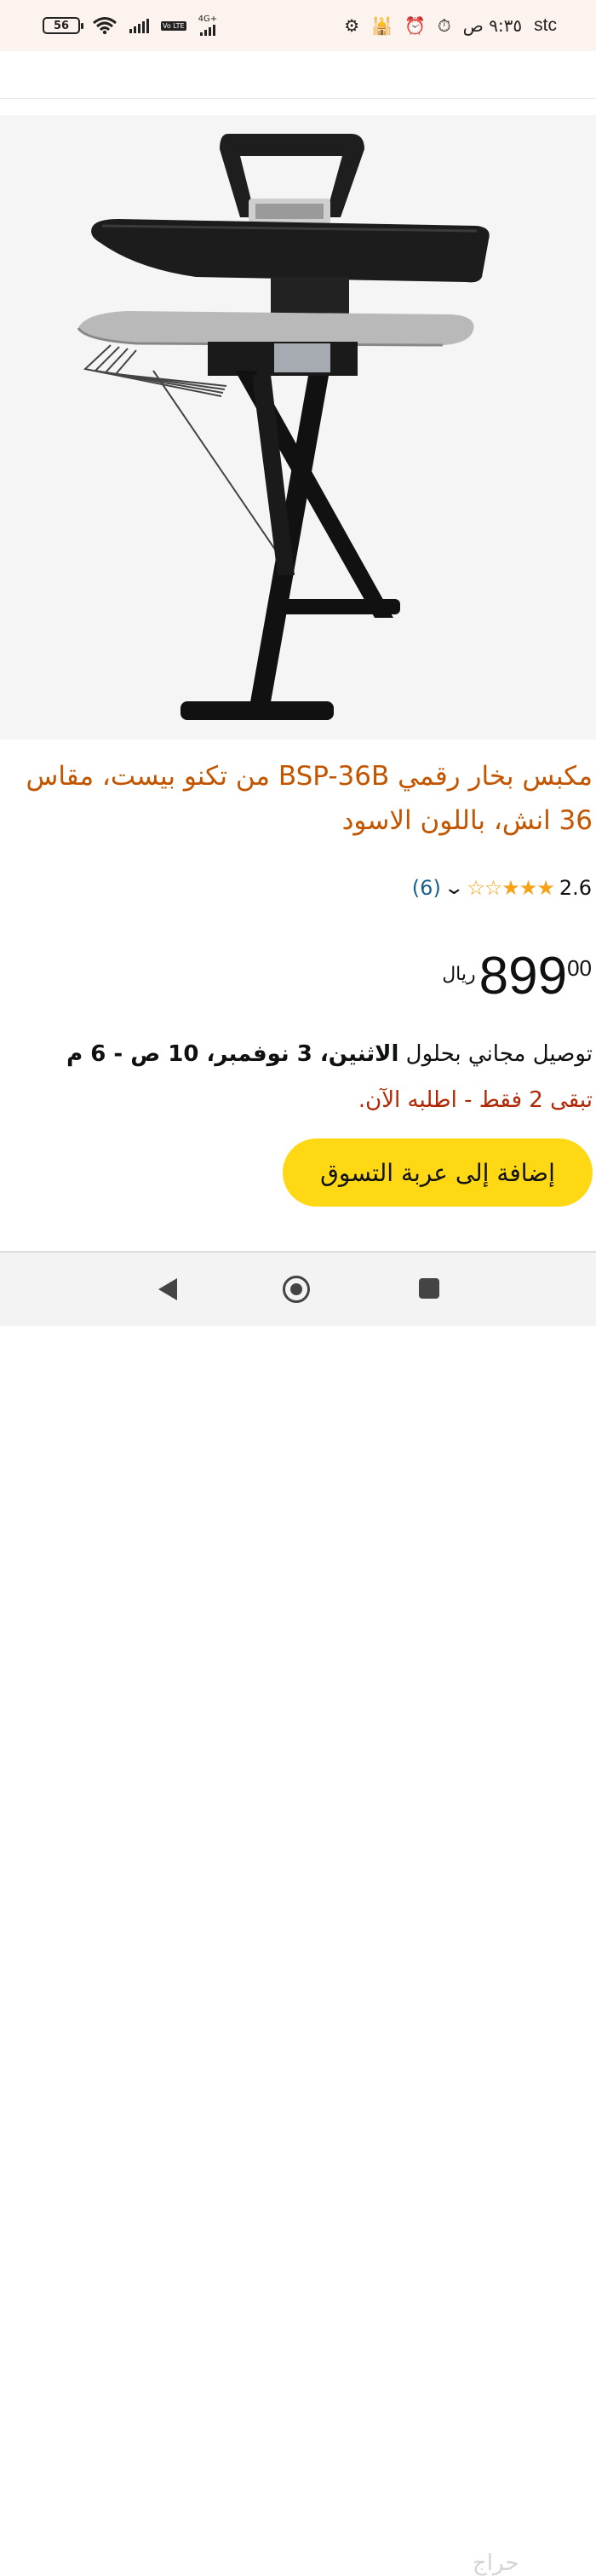  Describe the element at coordinates (475, 1100) in the screenshot. I see `stock-status: تبقى 2 فقط - اطلبه الآن.` at that location.